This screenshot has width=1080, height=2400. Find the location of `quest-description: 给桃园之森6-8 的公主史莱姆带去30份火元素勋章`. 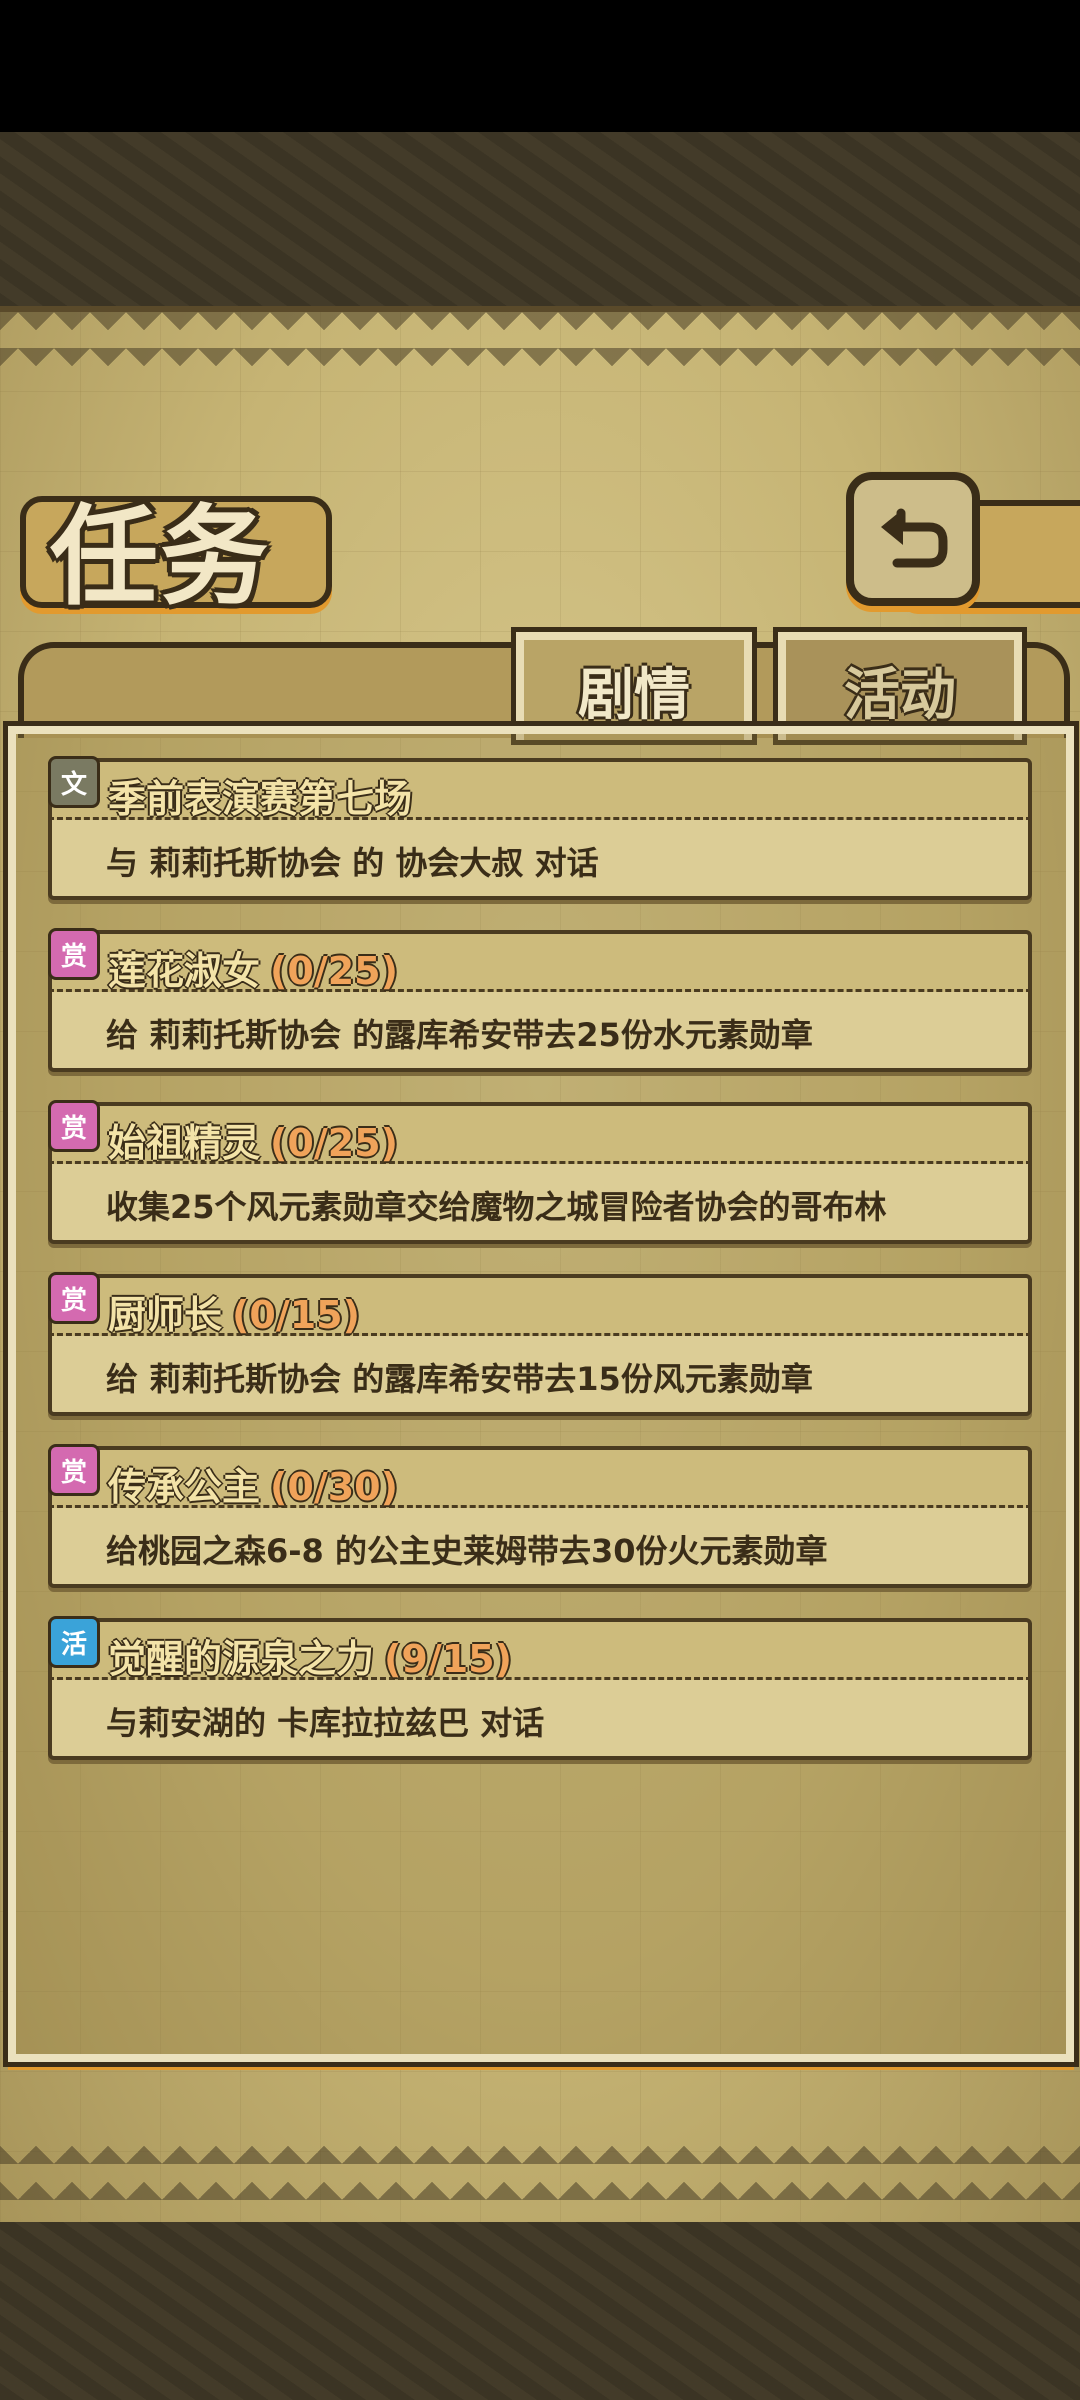

quest-description: 给桃园之森6-8 的公主史莱姆带去30份火元素勋章 is located at coordinates (467, 1551).